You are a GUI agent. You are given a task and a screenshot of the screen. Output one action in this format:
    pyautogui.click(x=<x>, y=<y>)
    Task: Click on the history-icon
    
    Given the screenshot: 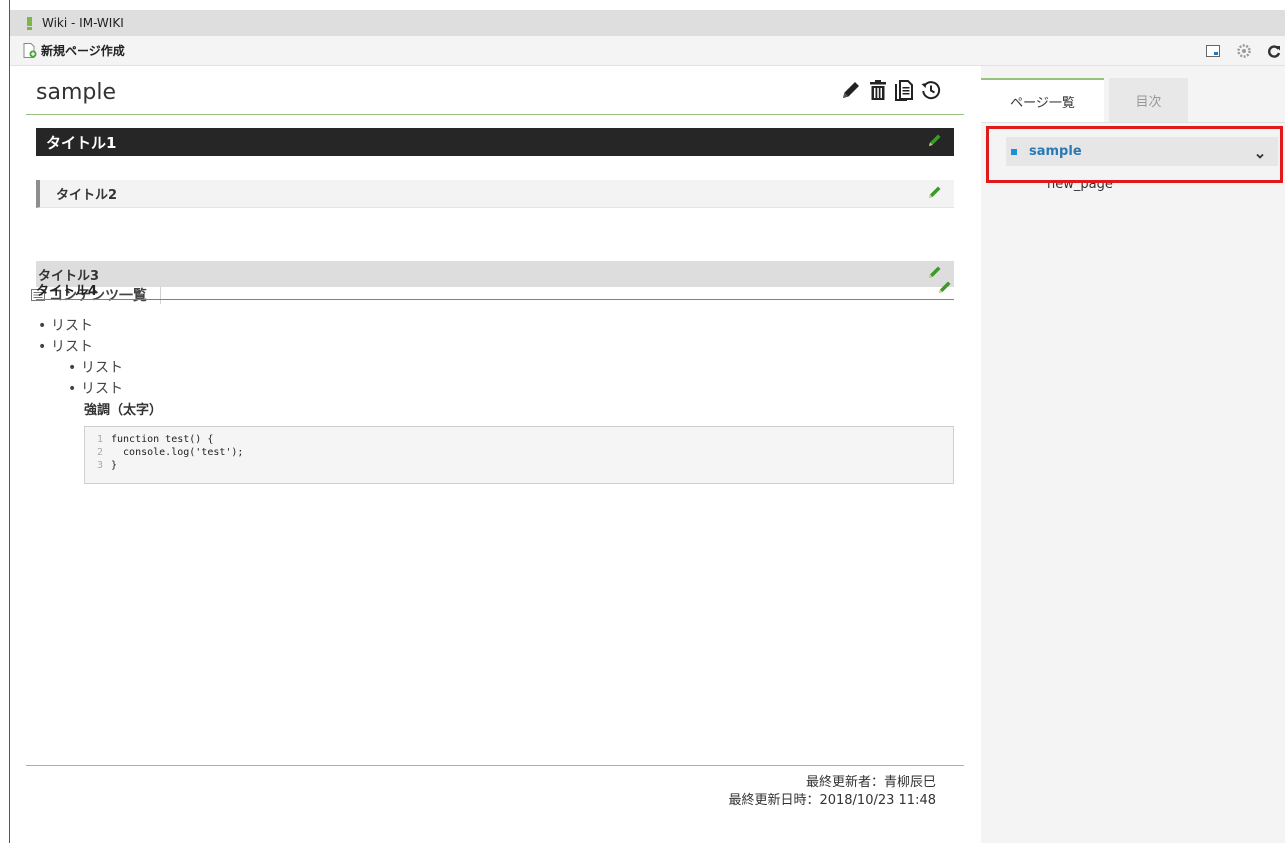 What is the action you would take?
    pyautogui.click(x=931, y=92)
    